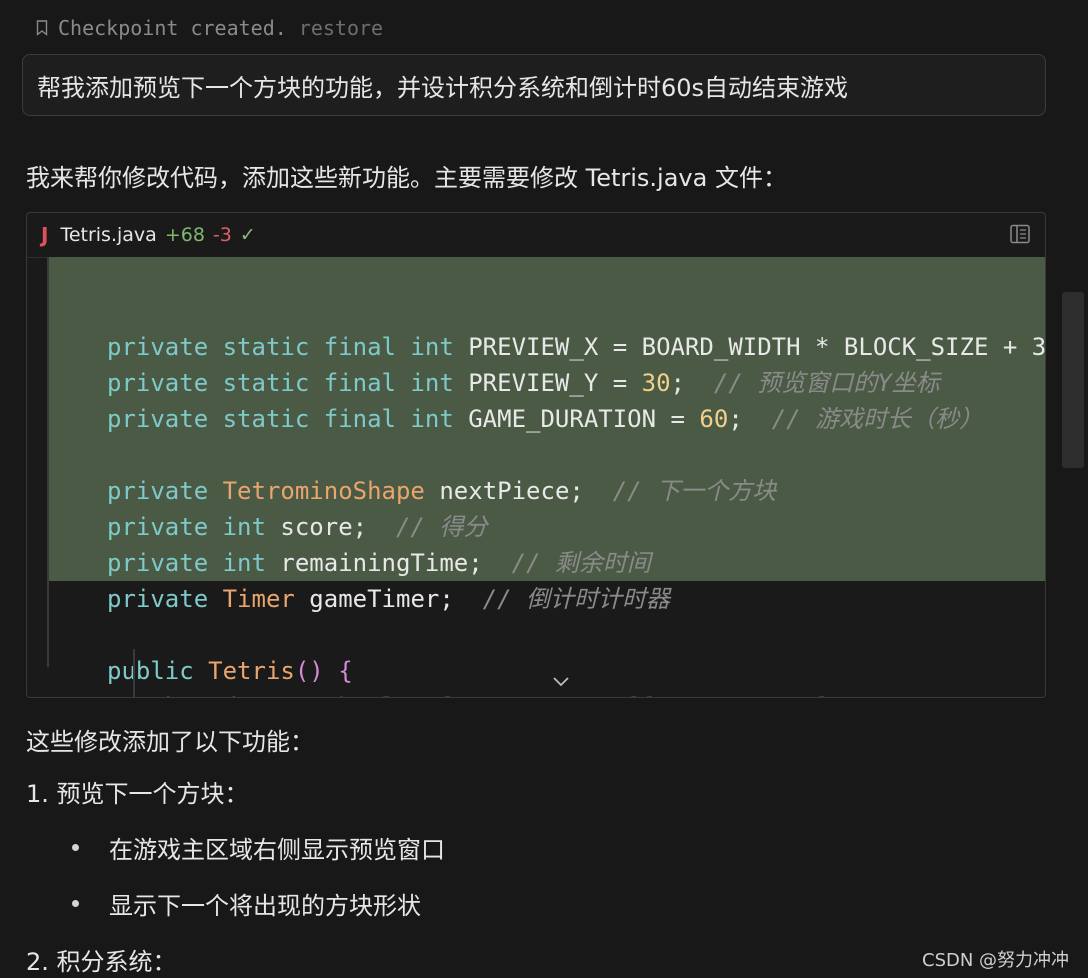 The height and width of the screenshot is (978, 1088). I want to click on code-filename: Tetris.java, so click(108, 235).